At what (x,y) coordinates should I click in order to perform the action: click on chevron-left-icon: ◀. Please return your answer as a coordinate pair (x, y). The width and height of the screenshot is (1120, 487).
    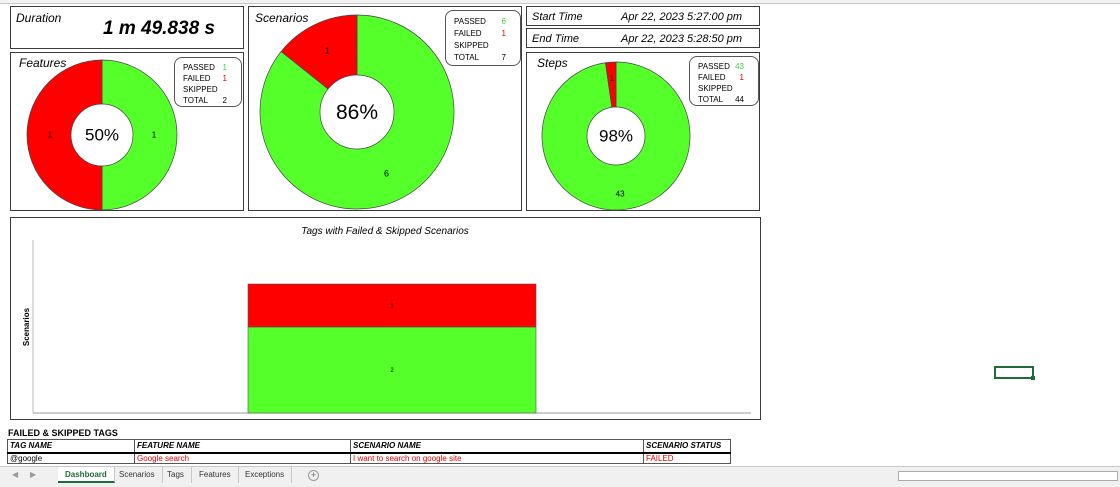
    Looking at the image, I should click on (15, 474).